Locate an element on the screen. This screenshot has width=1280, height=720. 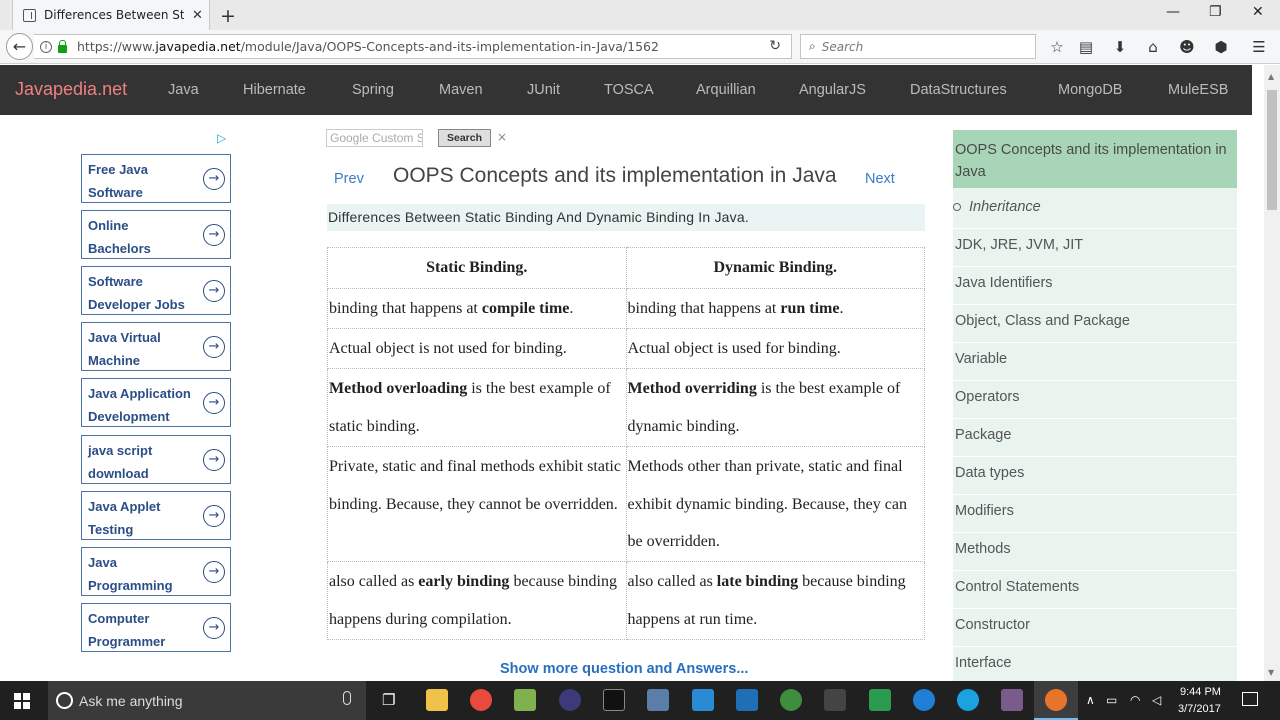
nav-datastructures: DataStructures is located at coordinates (958, 90).